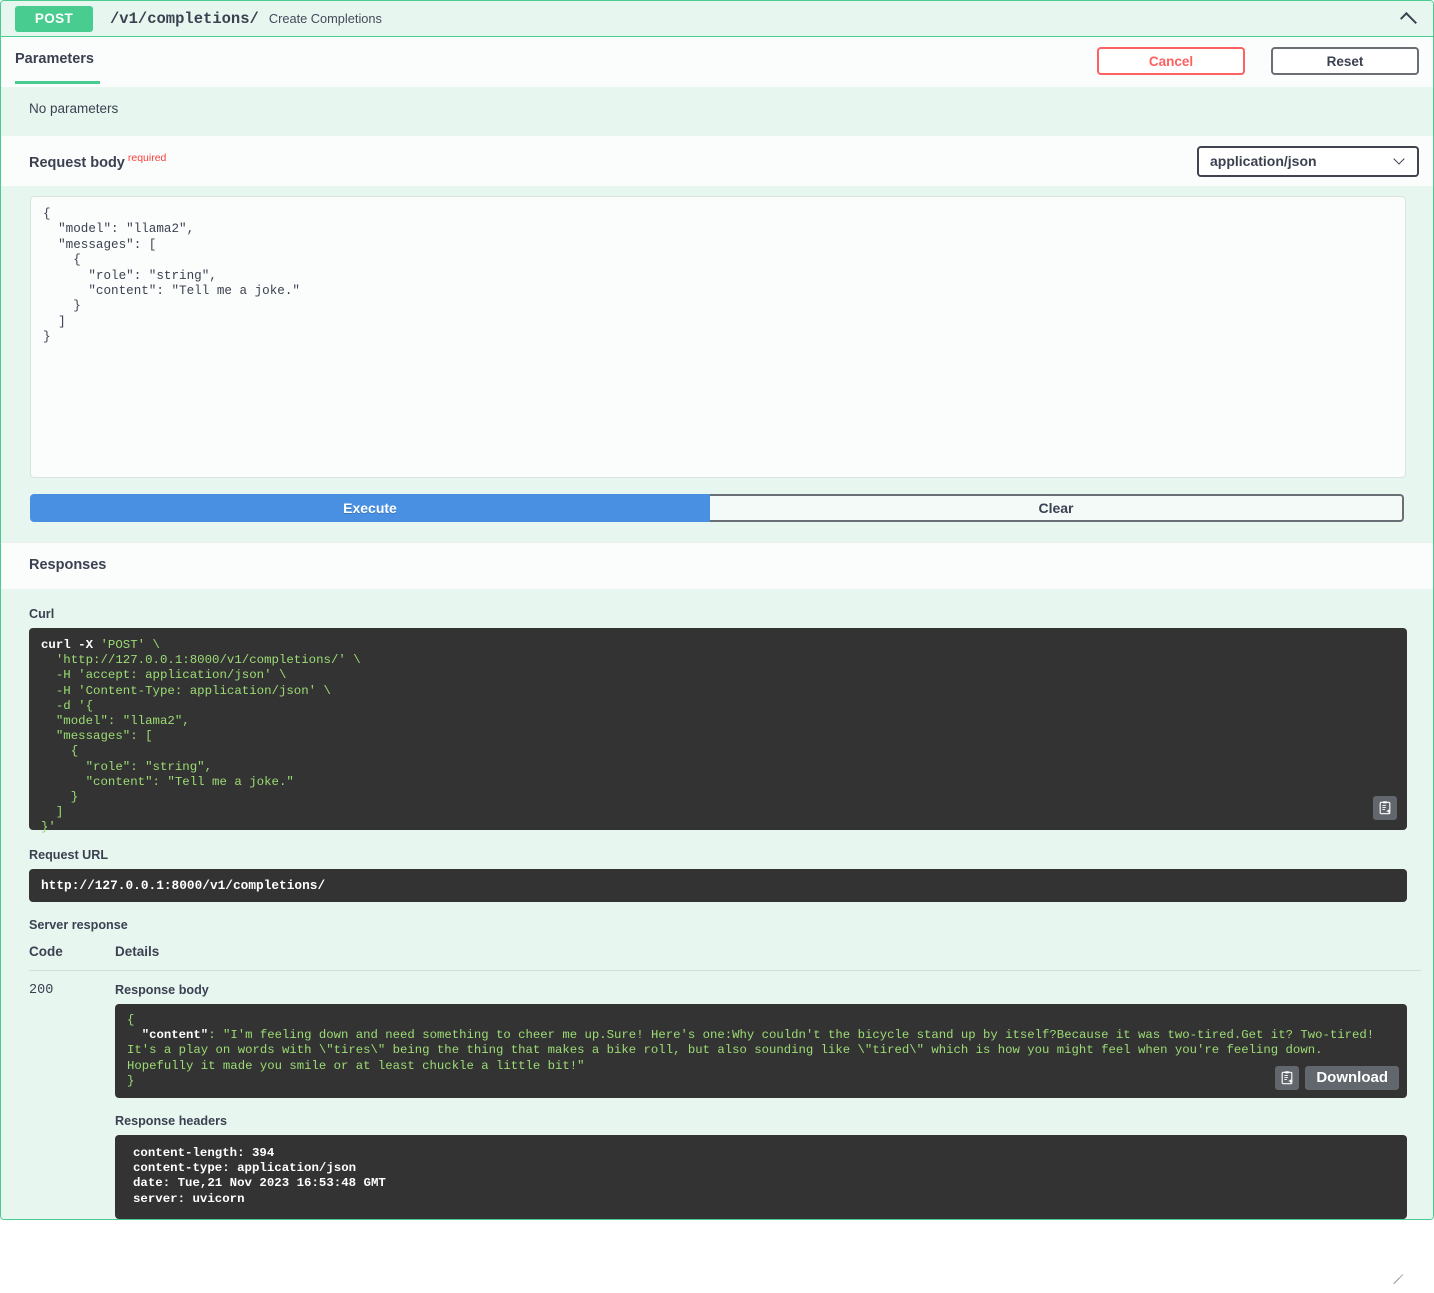 The image size is (1434, 1293). I want to click on tab-parameters: Parameters, so click(57, 67).